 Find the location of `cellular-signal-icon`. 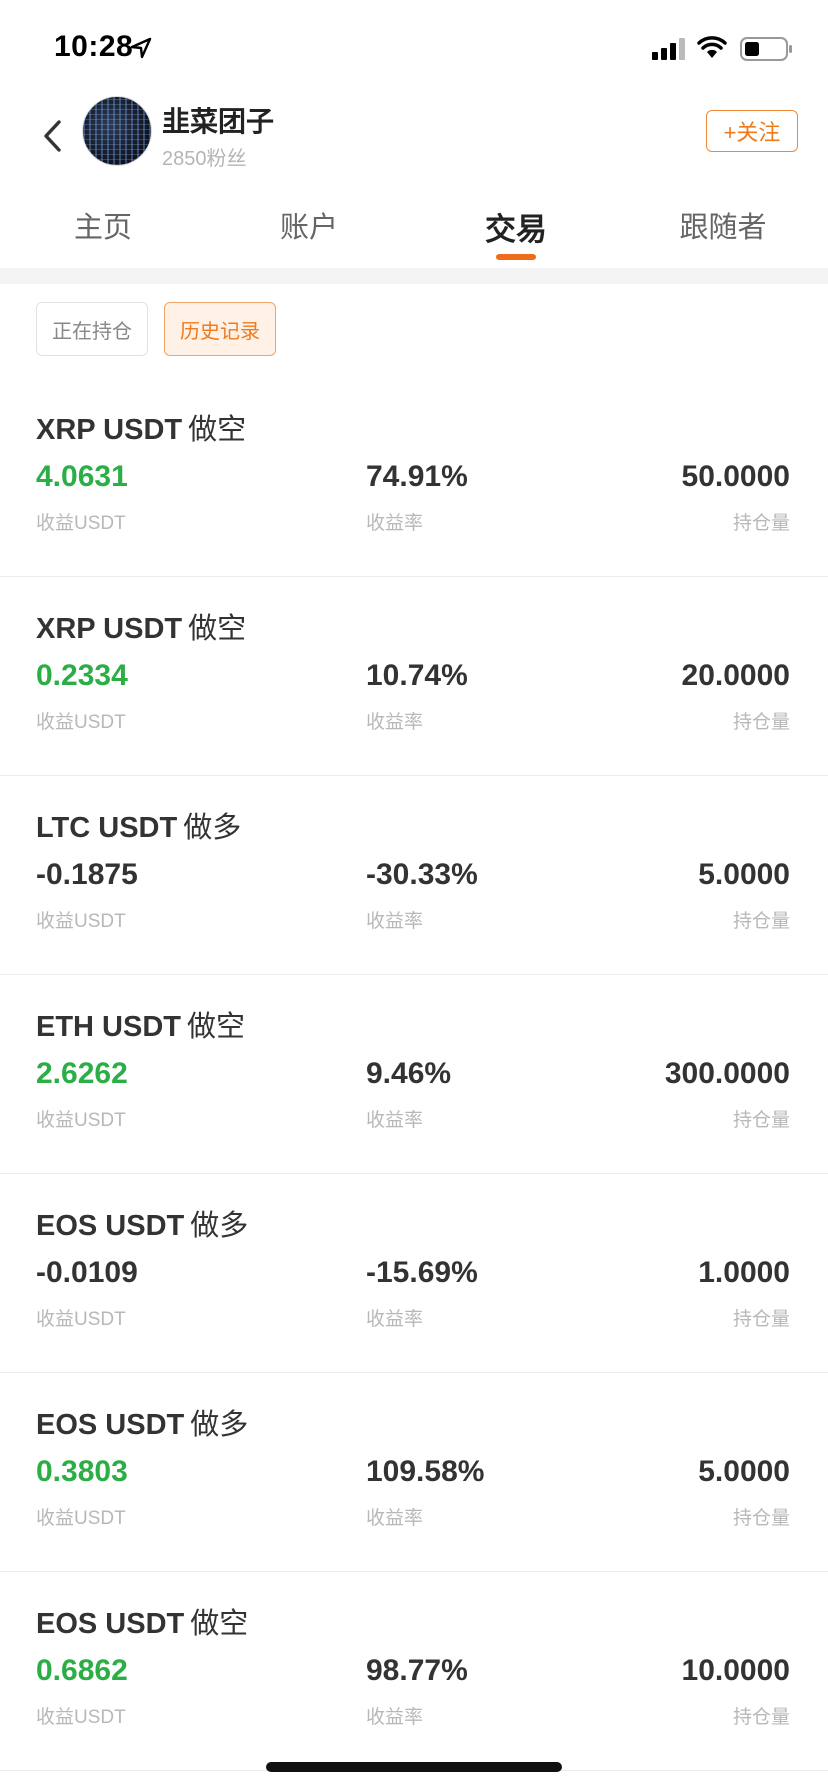

cellular-signal-icon is located at coordinates (668, 49).